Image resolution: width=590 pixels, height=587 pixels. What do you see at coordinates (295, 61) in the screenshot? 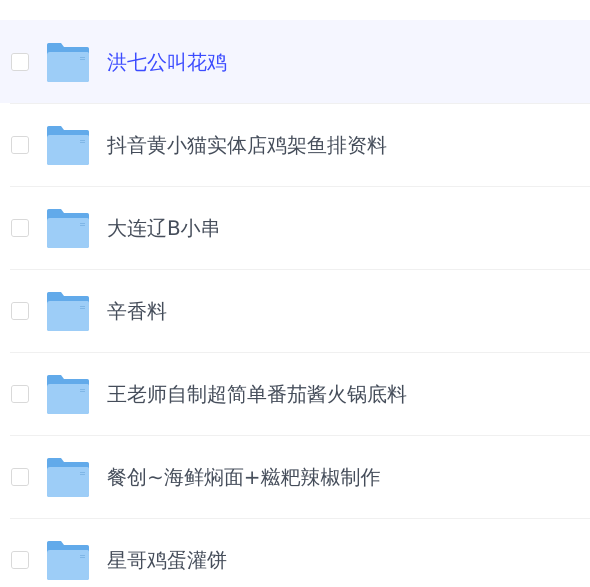
I see `file-row: 洪七公叫花鸡` at bounding box center [295, 61].